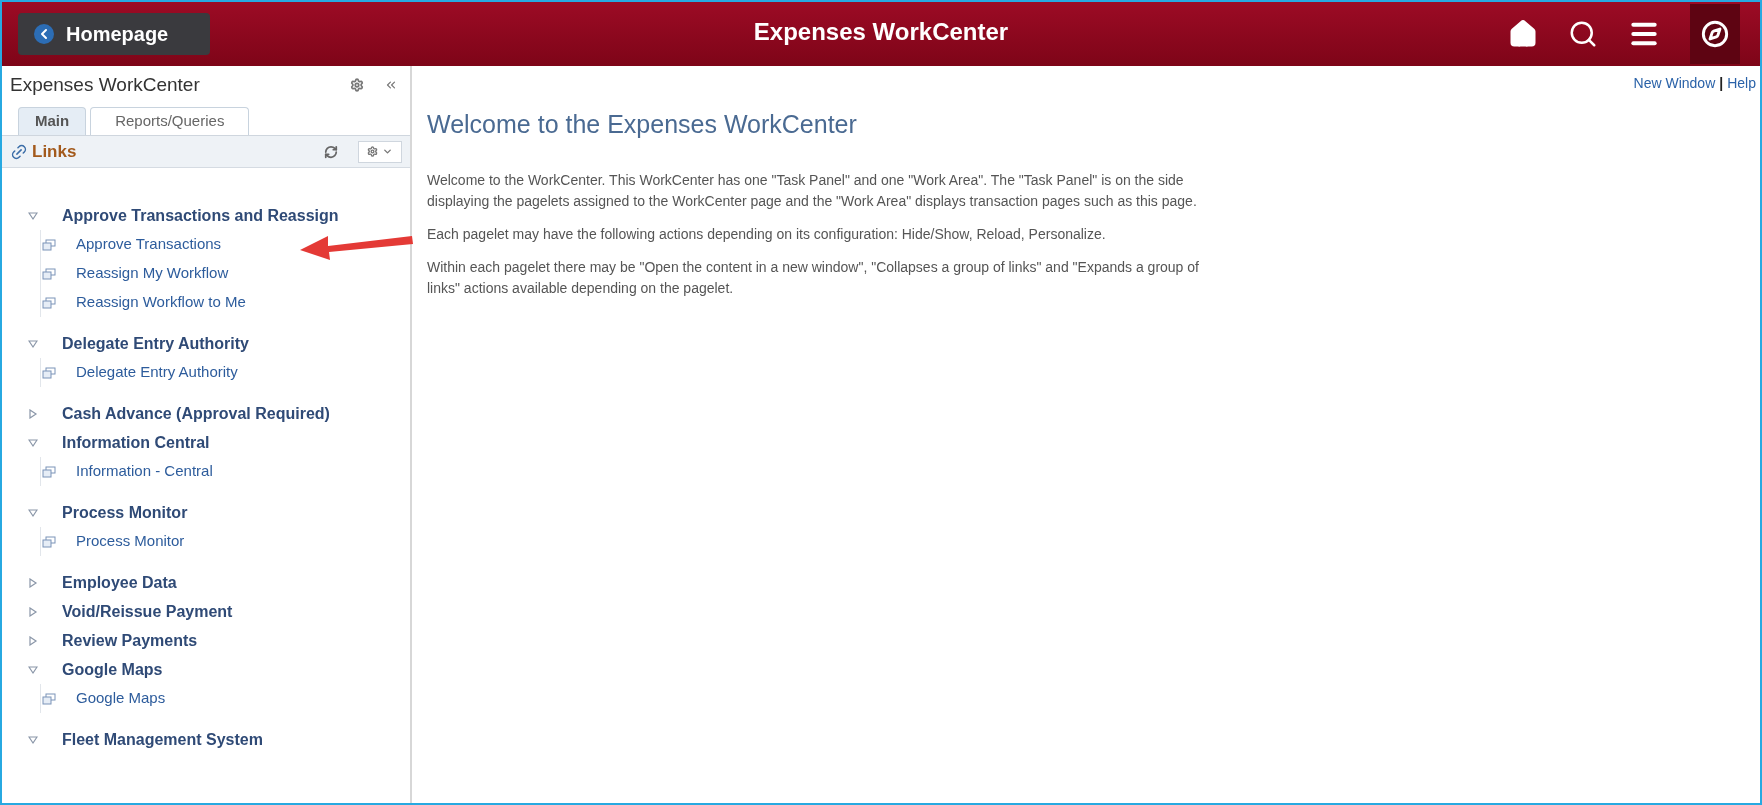 The width and height of the screenshot is (1762, 805). What do you see at coordinates (136, 442) in the screenshot?
I see `link-group-title: Information Central` at bounding box center [136, 442].